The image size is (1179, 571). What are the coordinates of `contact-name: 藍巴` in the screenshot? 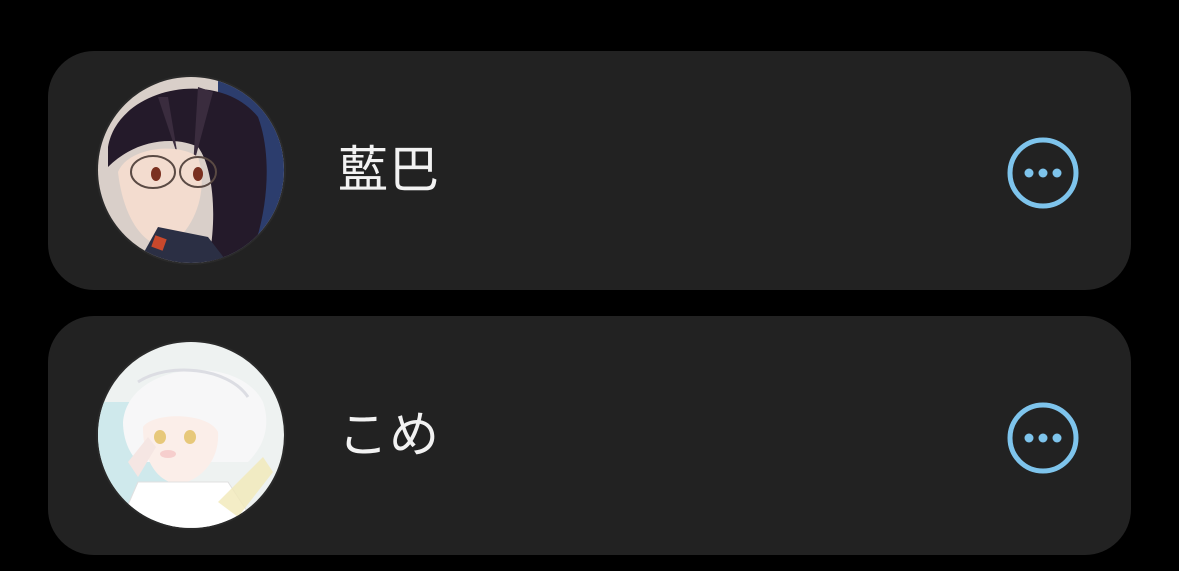 It's located at (389, 170).